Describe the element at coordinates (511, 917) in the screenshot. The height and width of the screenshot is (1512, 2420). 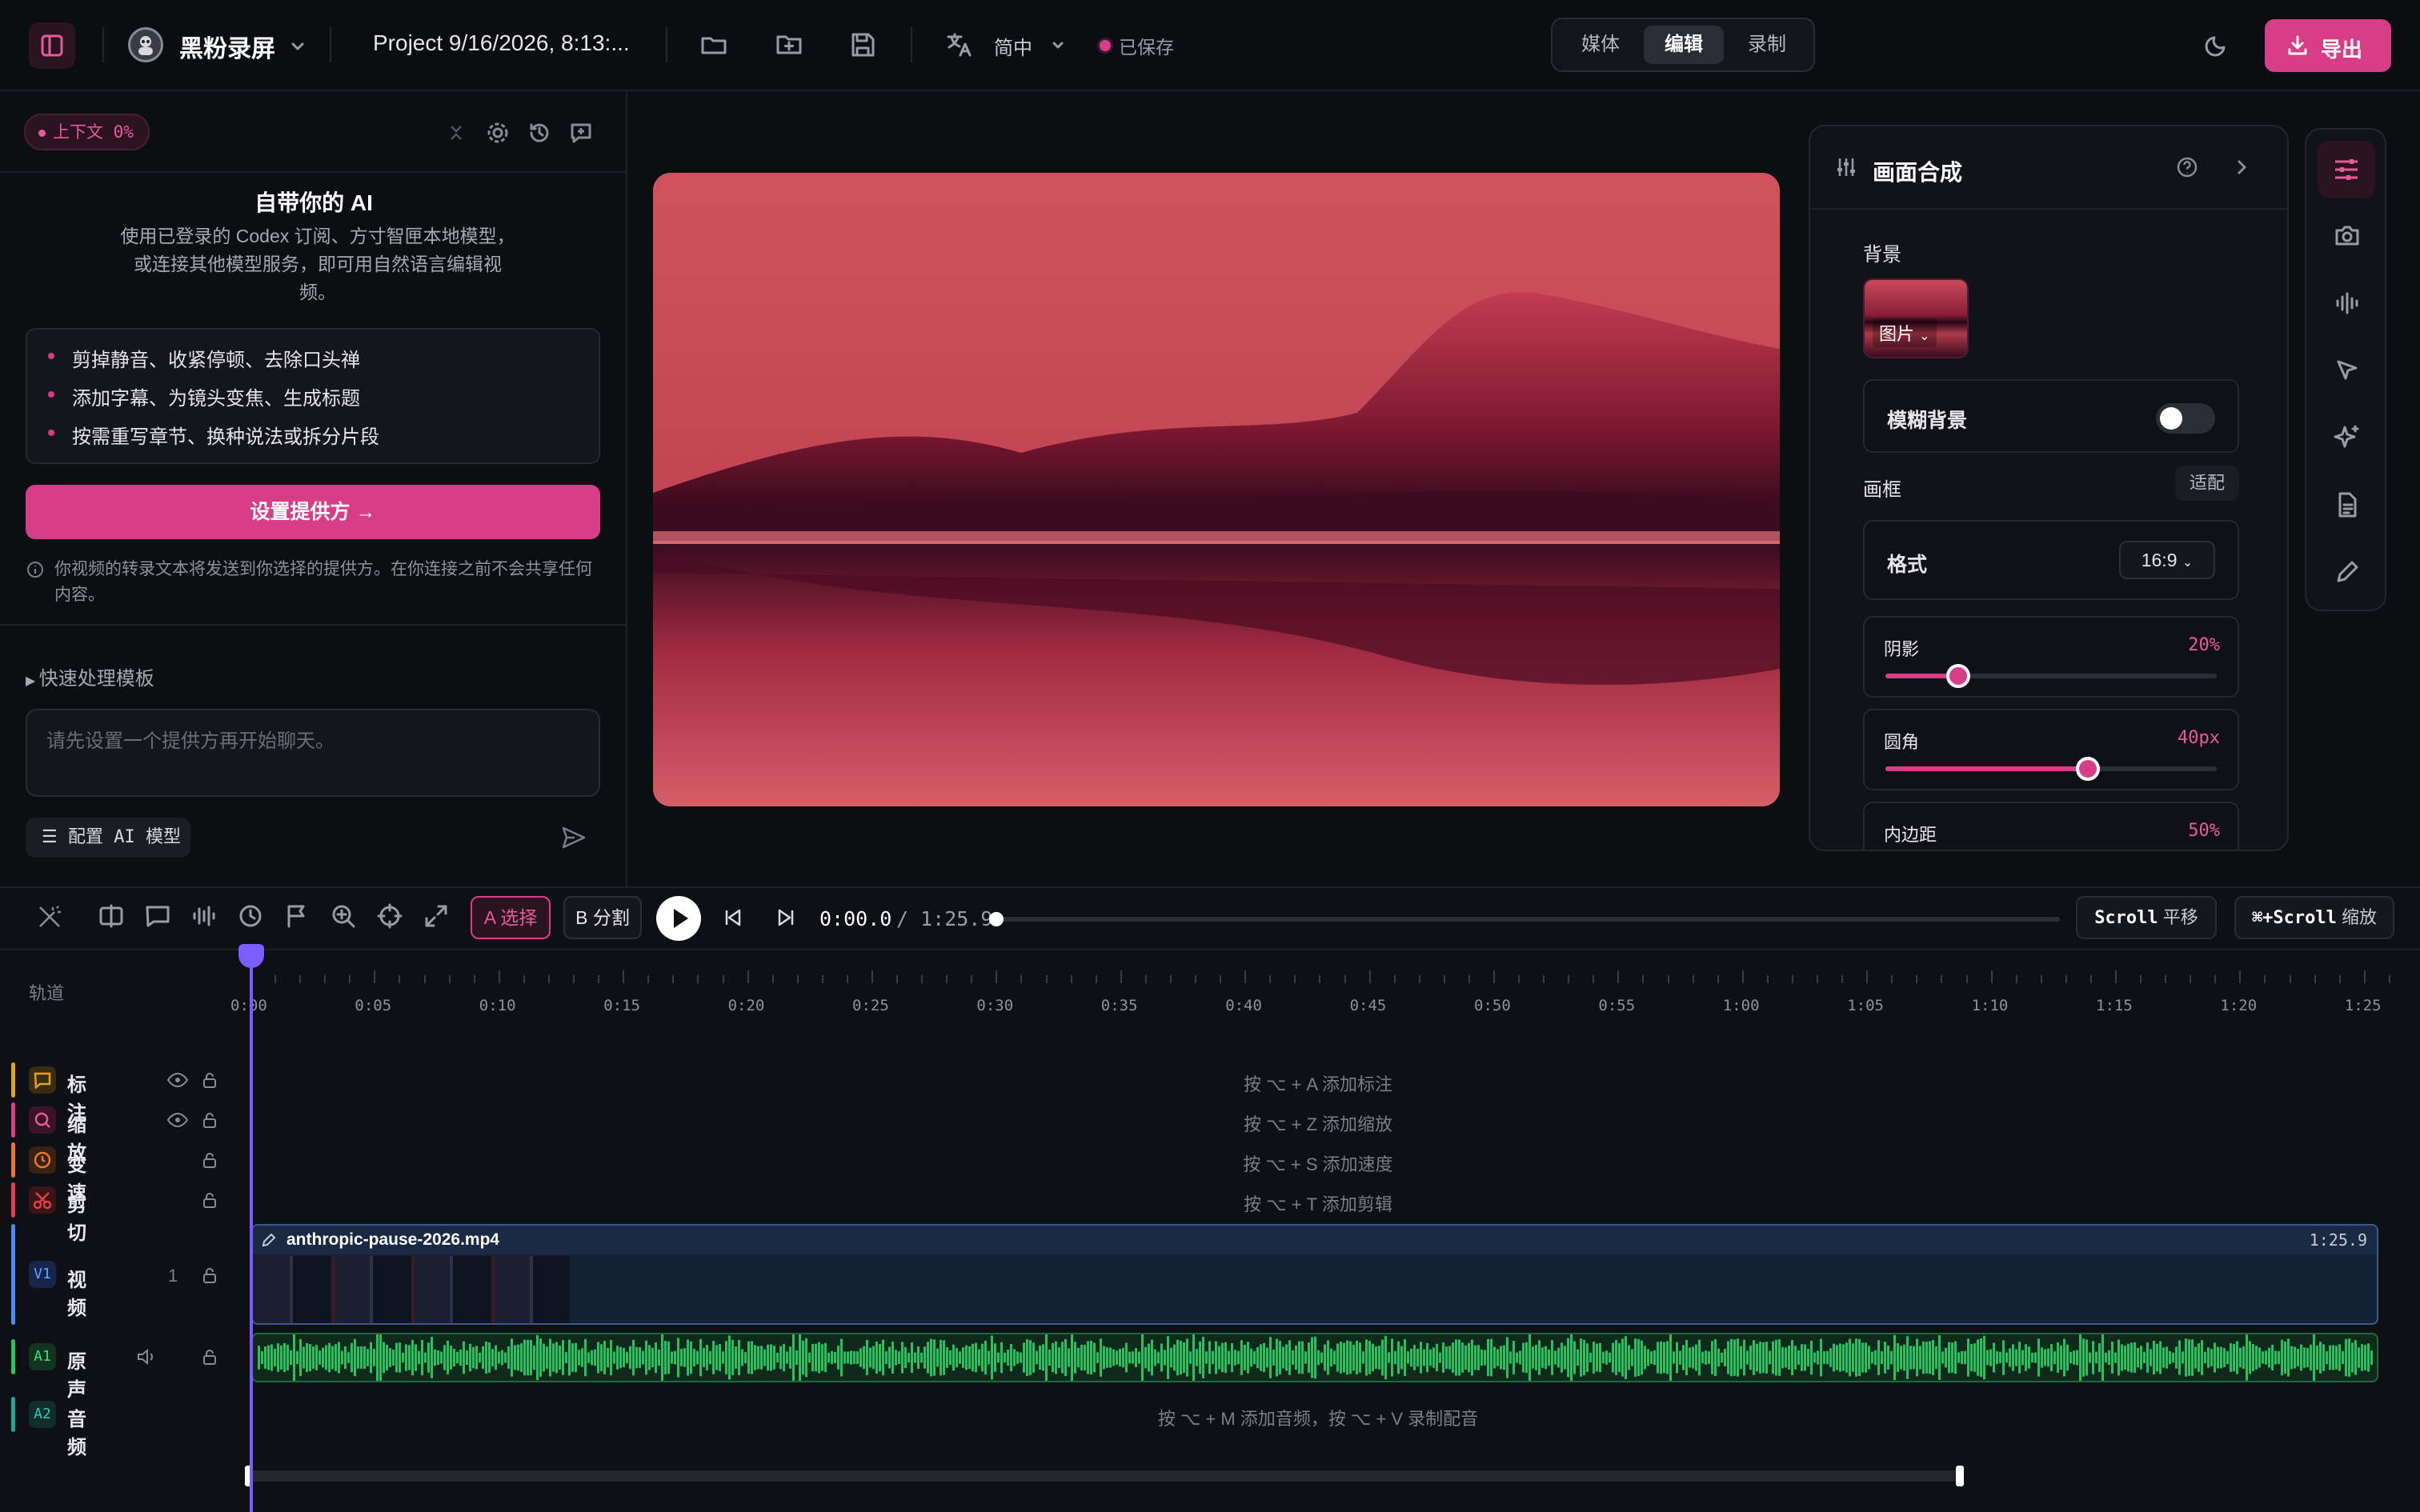
I see `select-tool-button: A 选择` at that location.